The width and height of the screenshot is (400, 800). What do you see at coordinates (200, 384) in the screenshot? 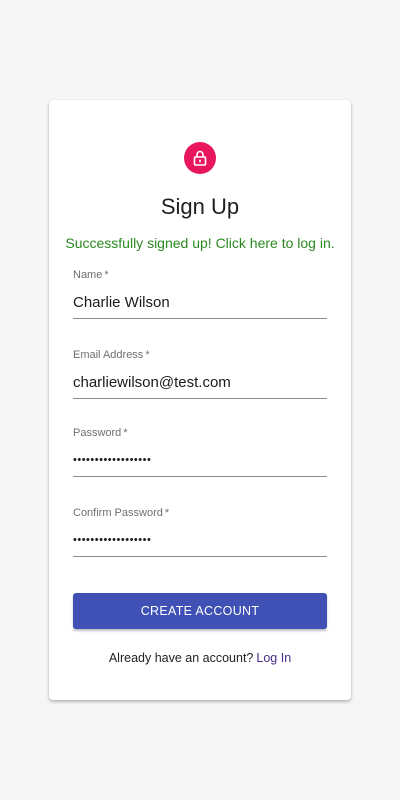
I see `email-input` at bounding box center [200, 384].